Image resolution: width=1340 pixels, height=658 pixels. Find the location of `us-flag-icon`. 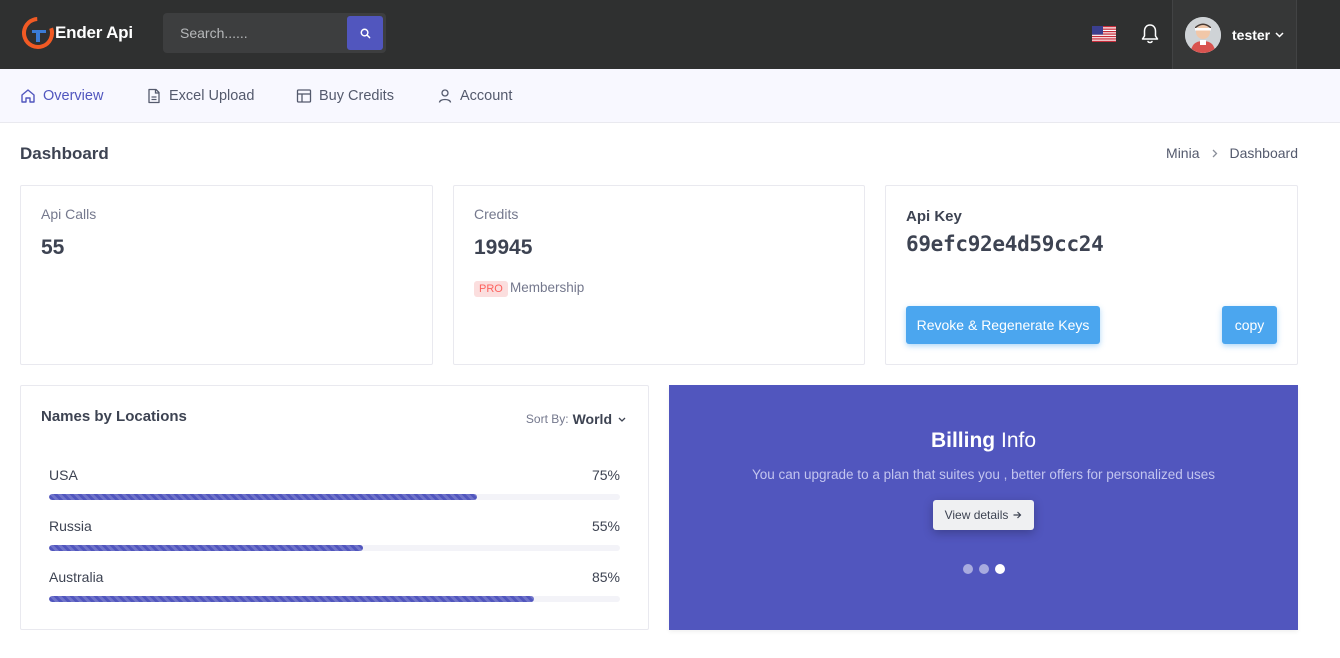

us-flag-icon is located at coordinates (1104, 34).